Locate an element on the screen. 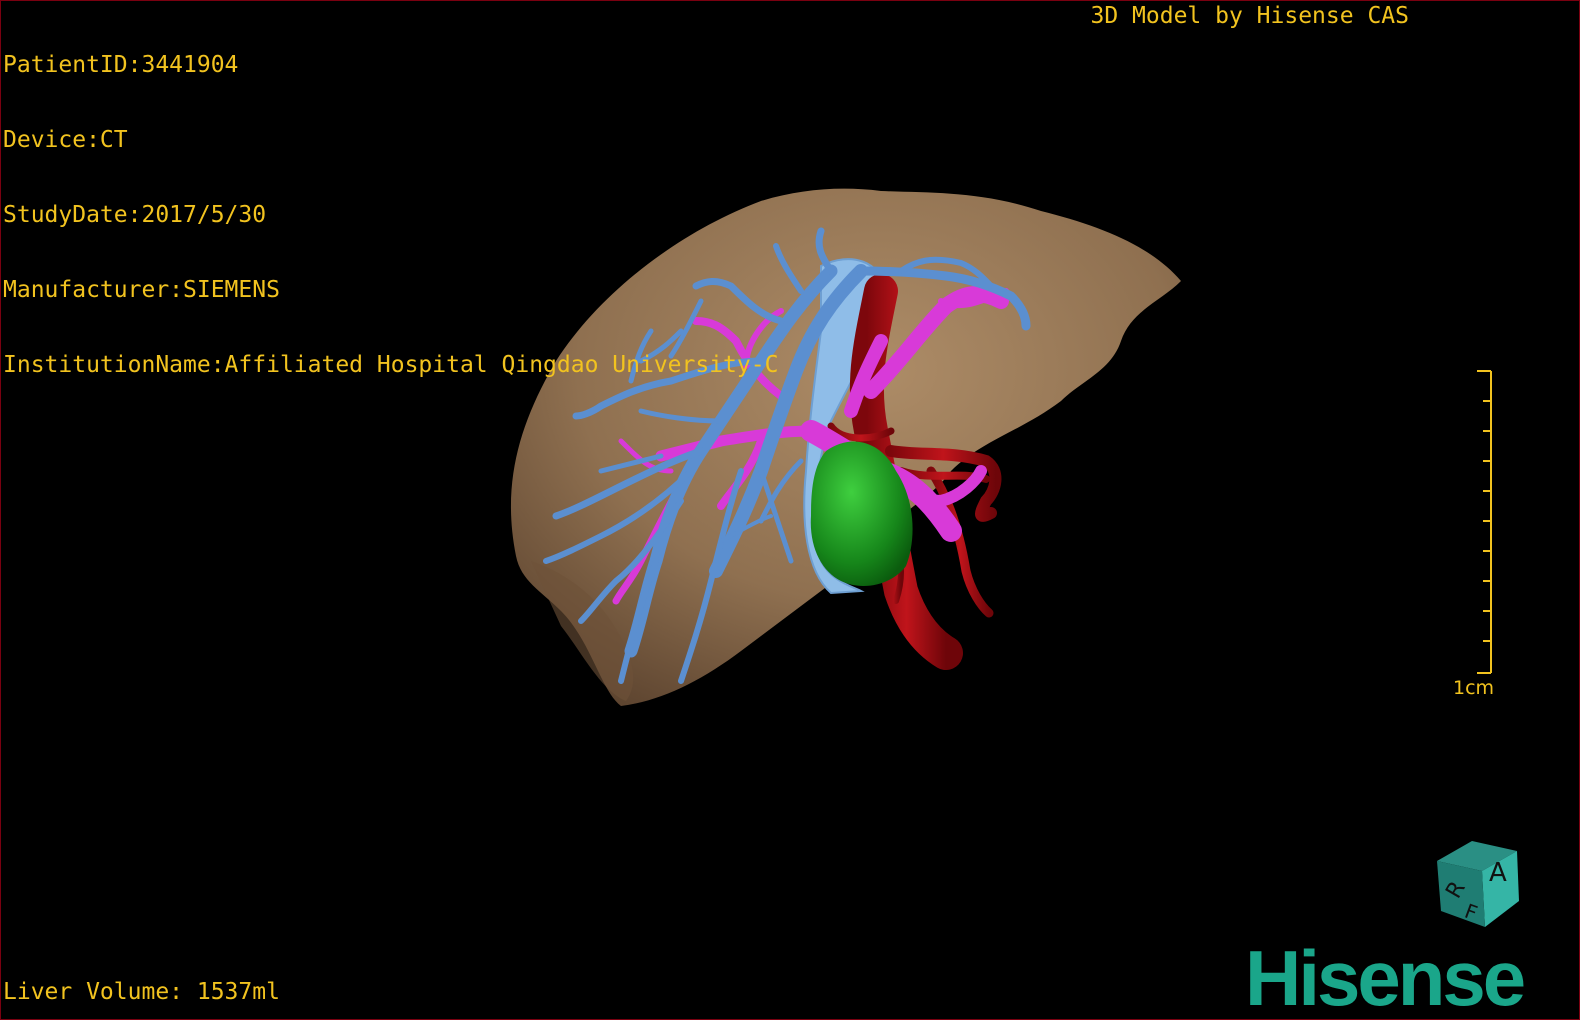 The height and width of the screenshot is (1020, 1580). model-watermark: 3D Model by Hisense CAS is located at coordinates (1250, 16).